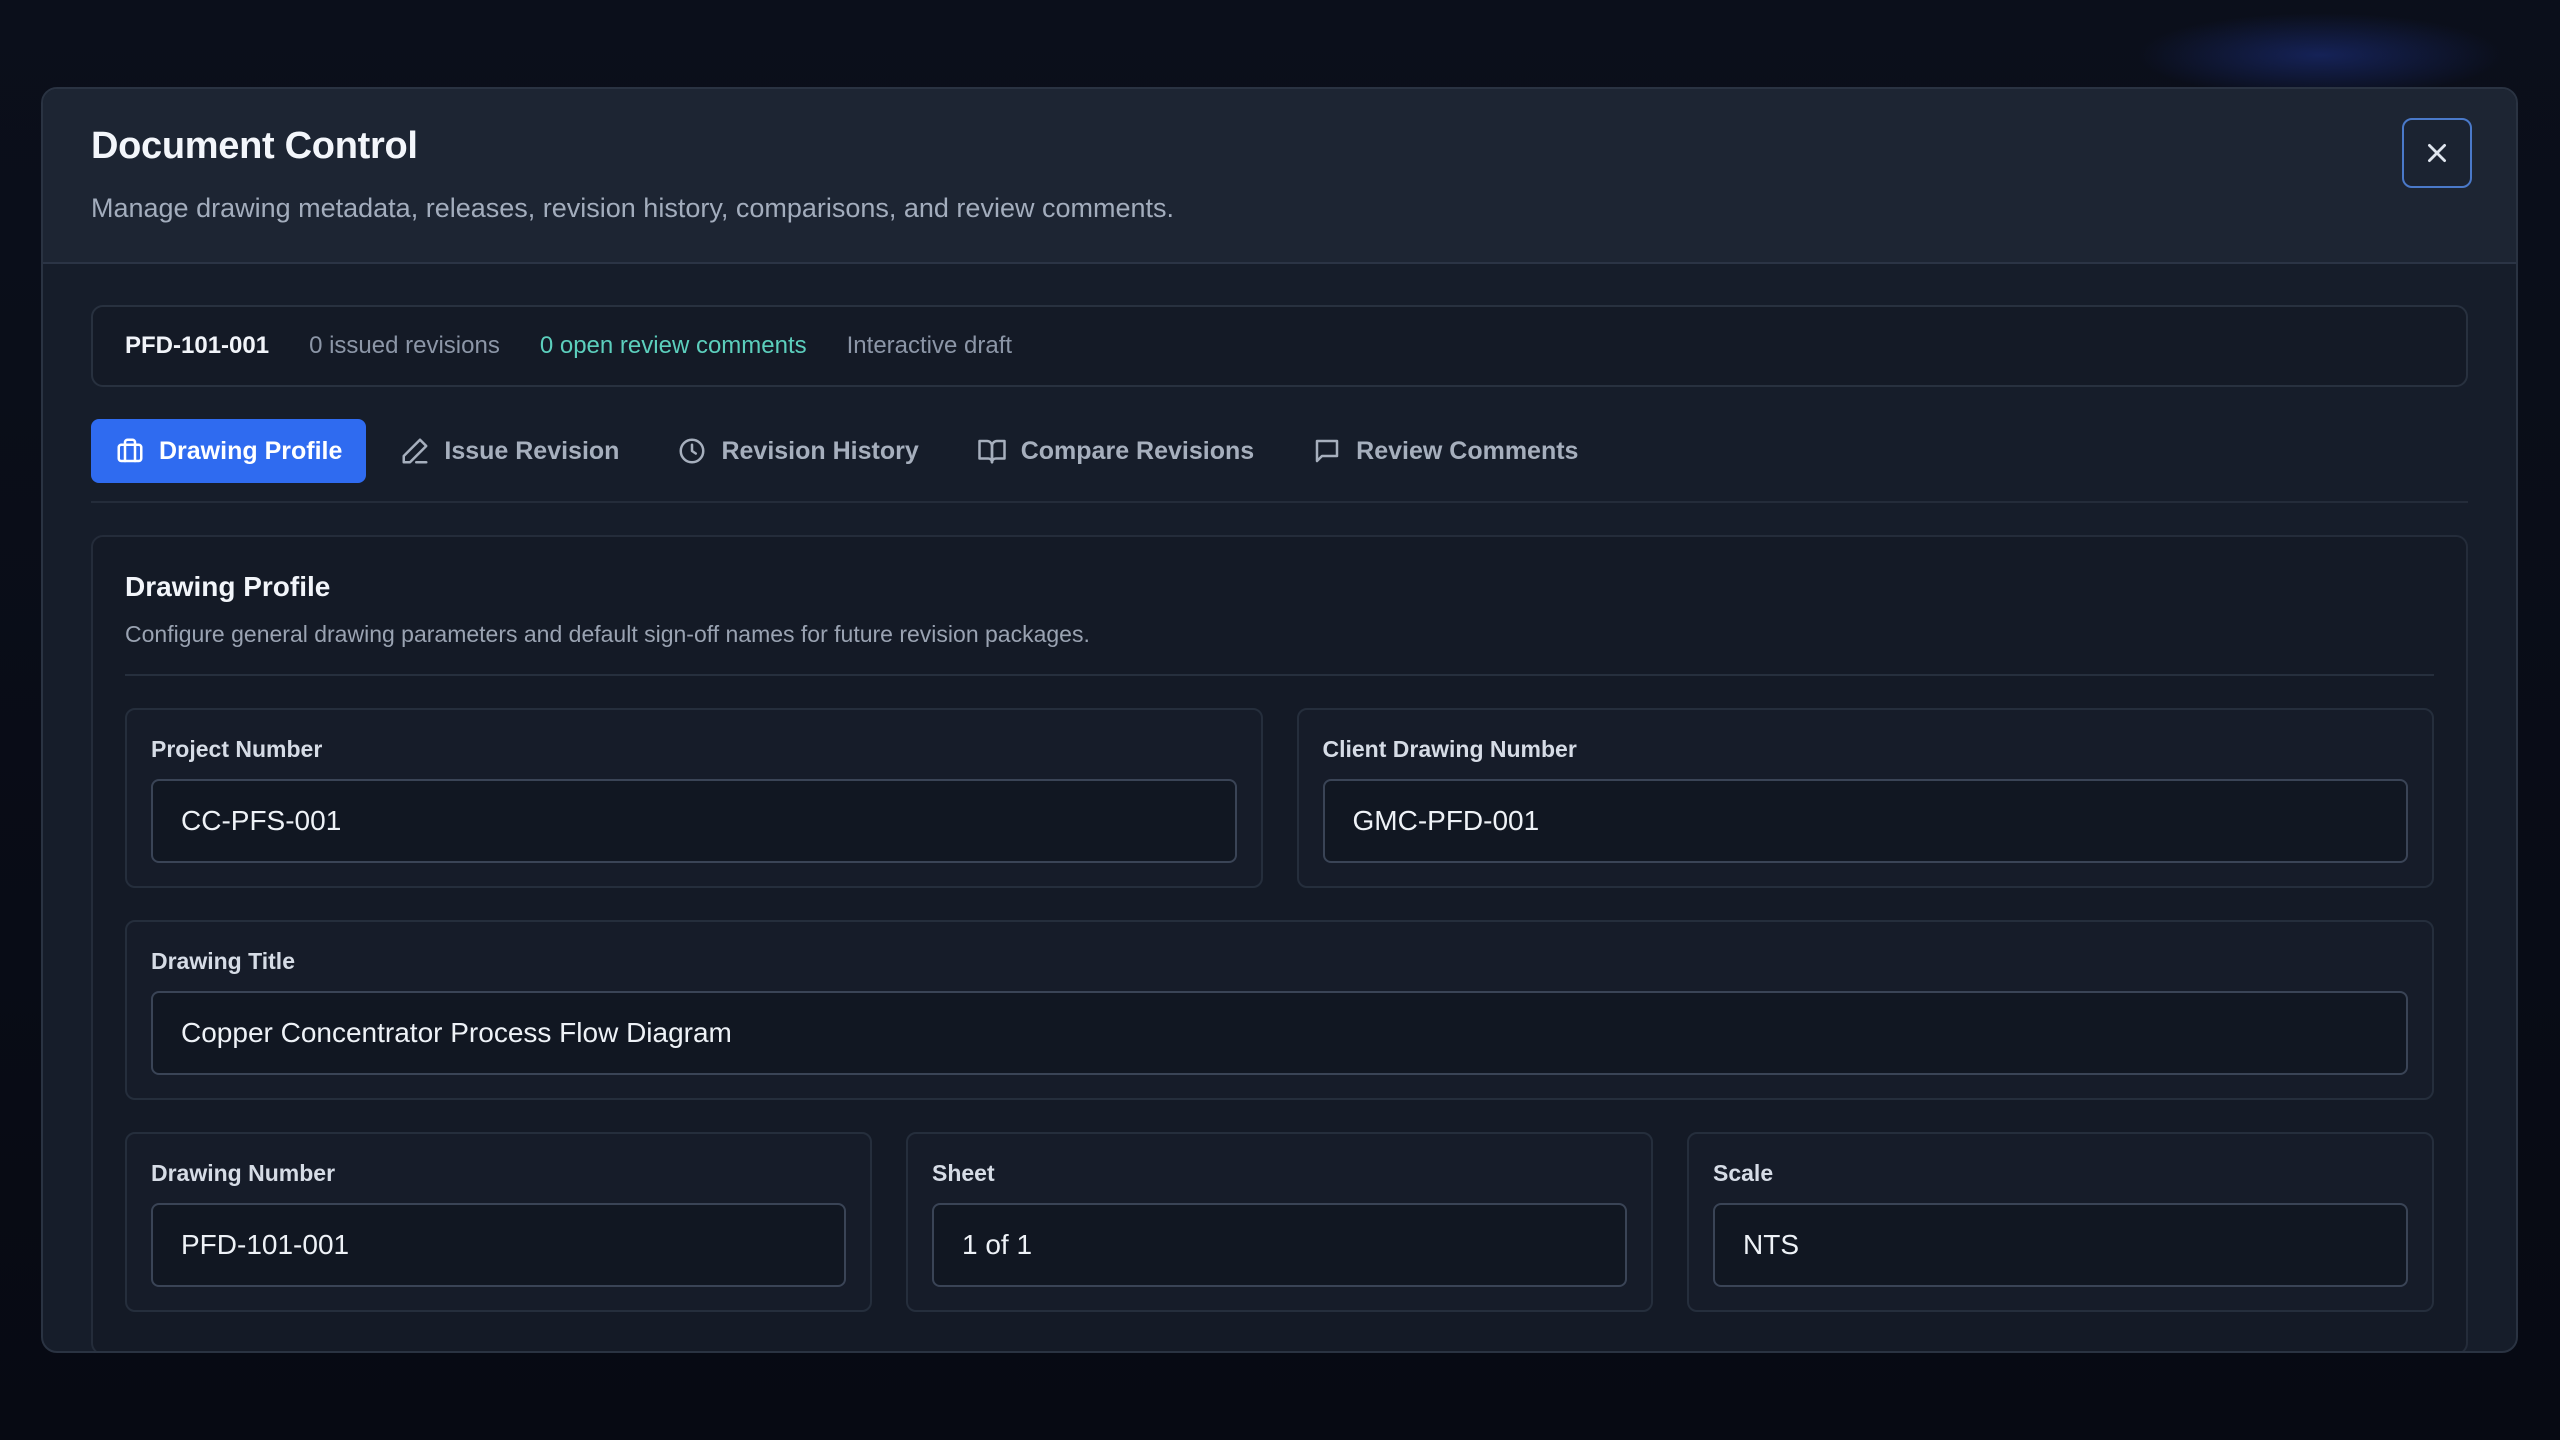 The width and height of the screenshot is (2560, 1440). Describe the element at coordinates (1279, 1033) in the screenshot. I see `drawing-title-input` at that location.